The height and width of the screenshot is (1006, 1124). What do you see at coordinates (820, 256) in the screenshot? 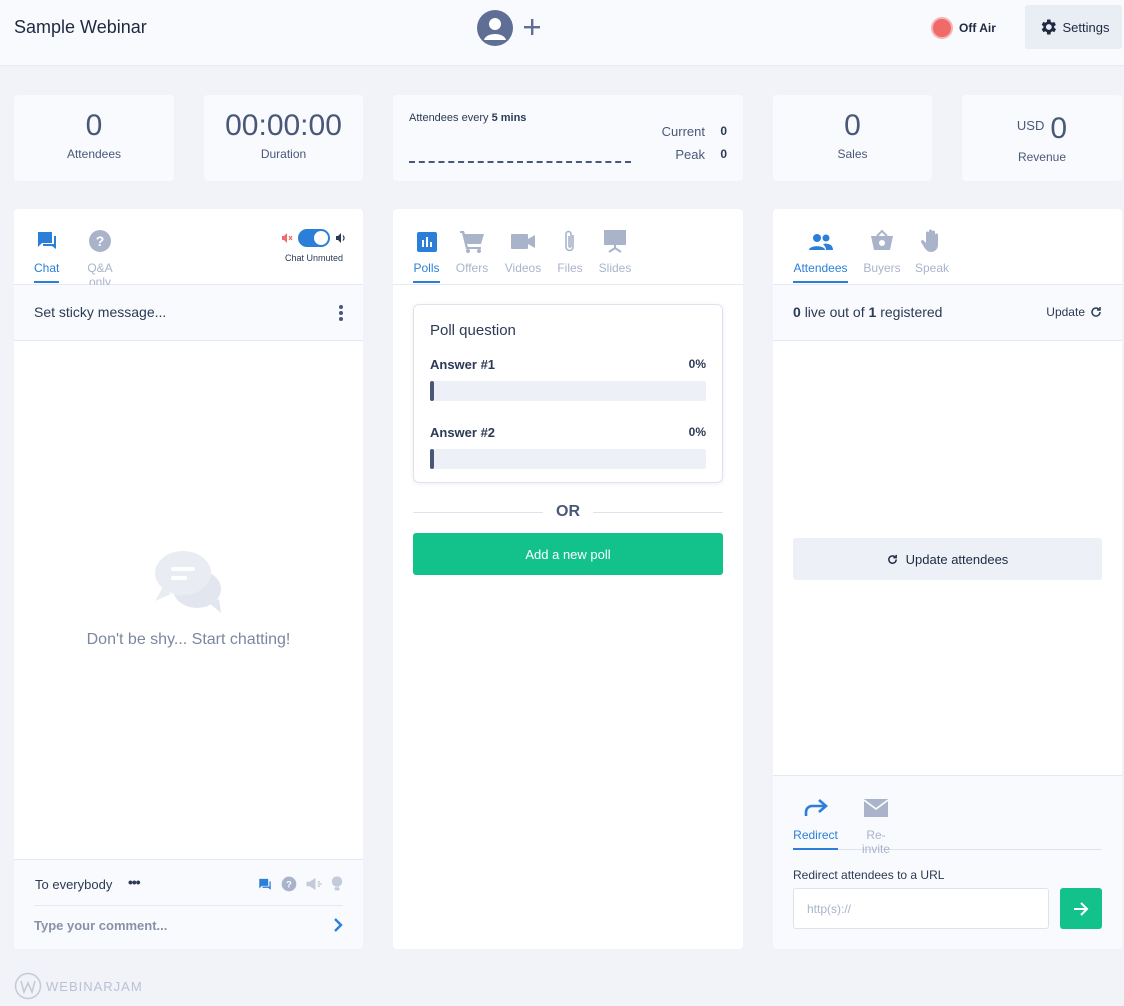
I see `tab-attendees: Attendees` at bounding box center [820, 256].